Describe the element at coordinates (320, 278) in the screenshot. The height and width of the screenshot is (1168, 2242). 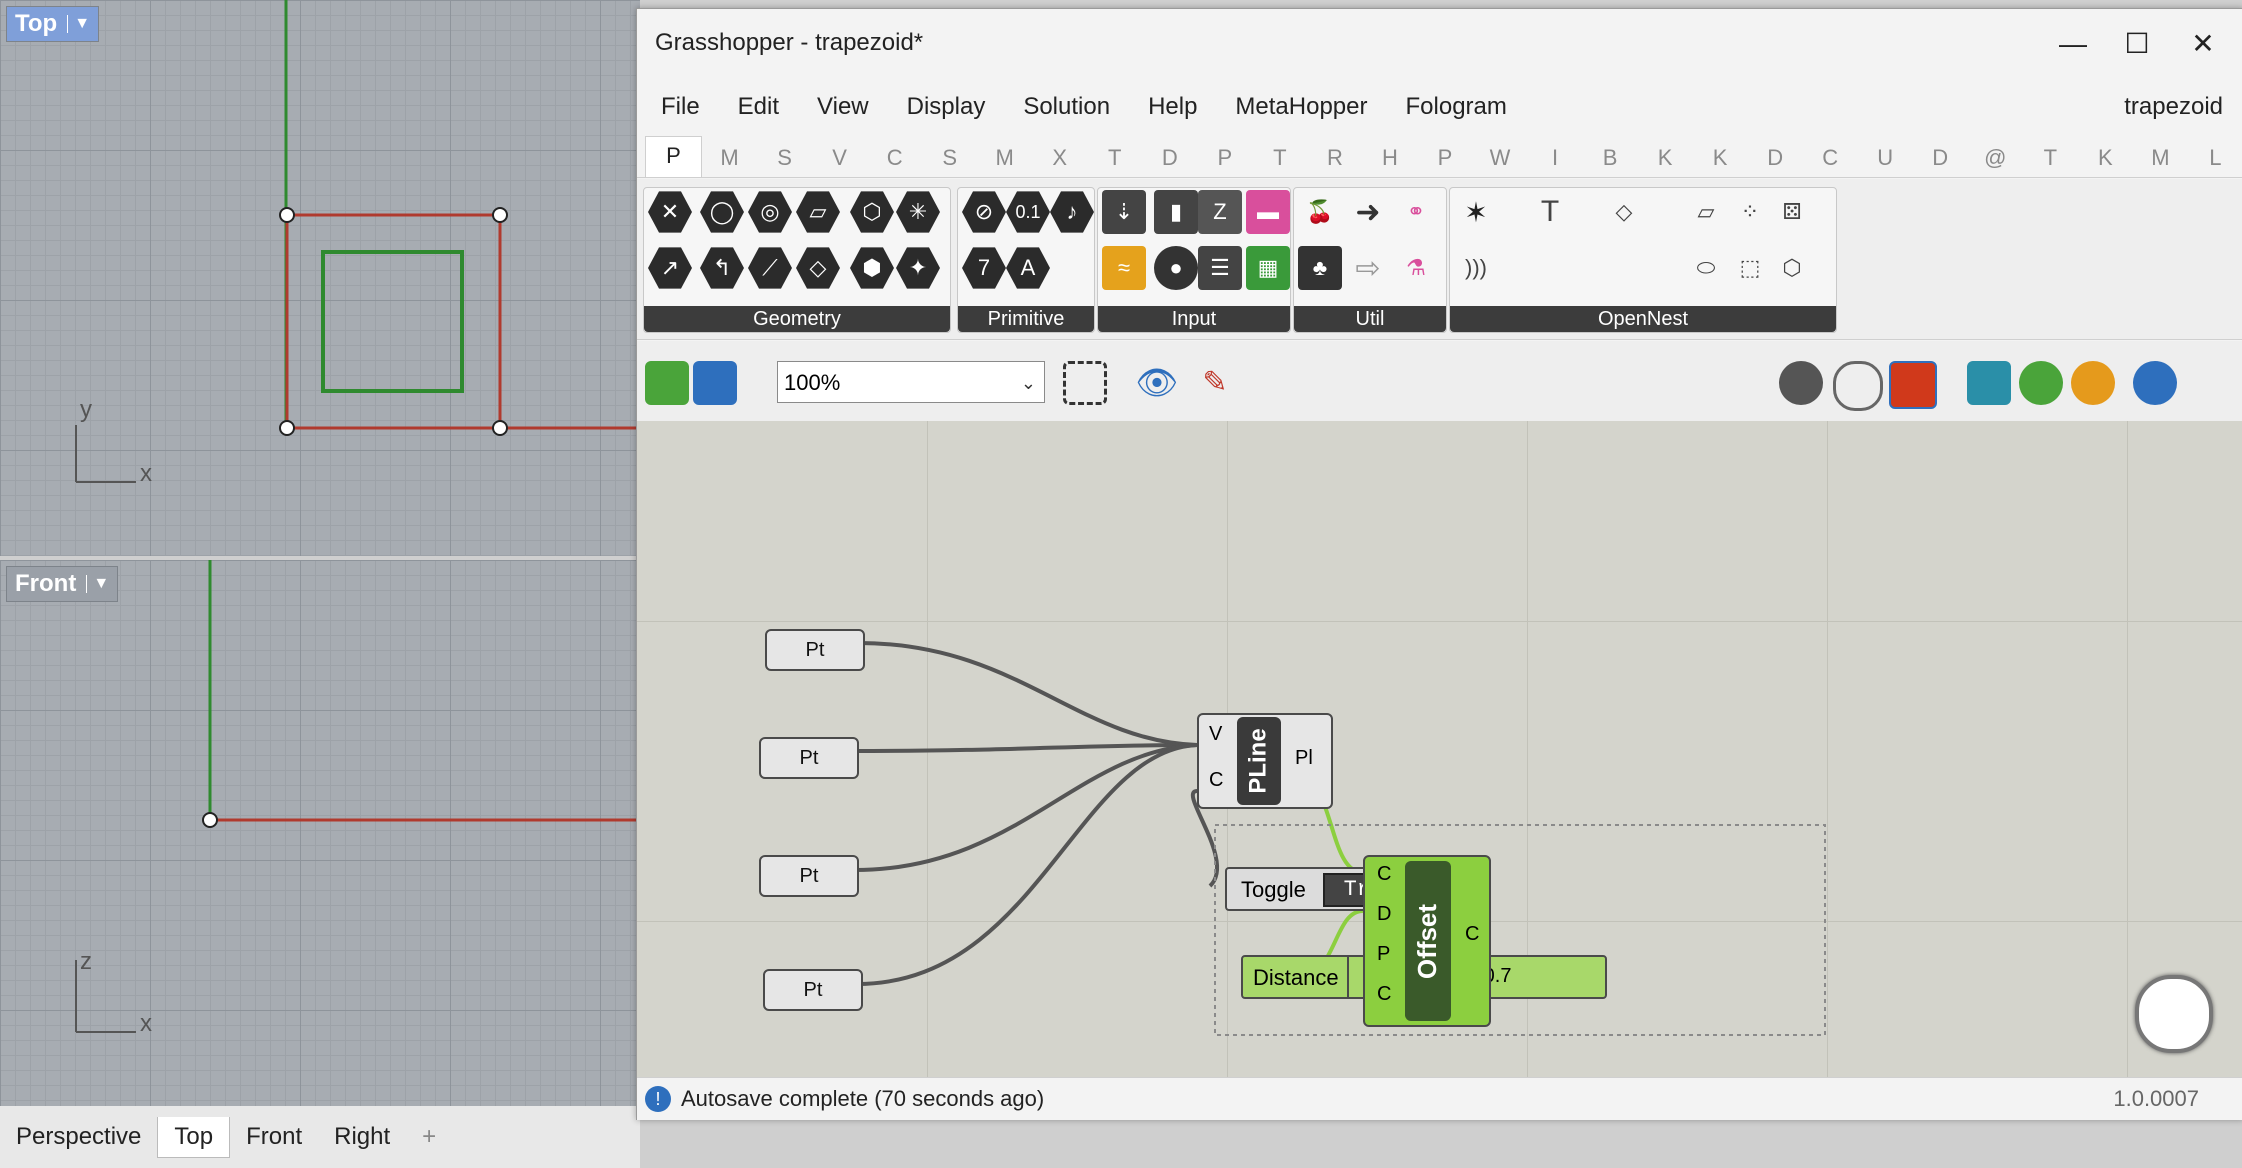
I see `top-viewport: Top ▼ y x` at that location.